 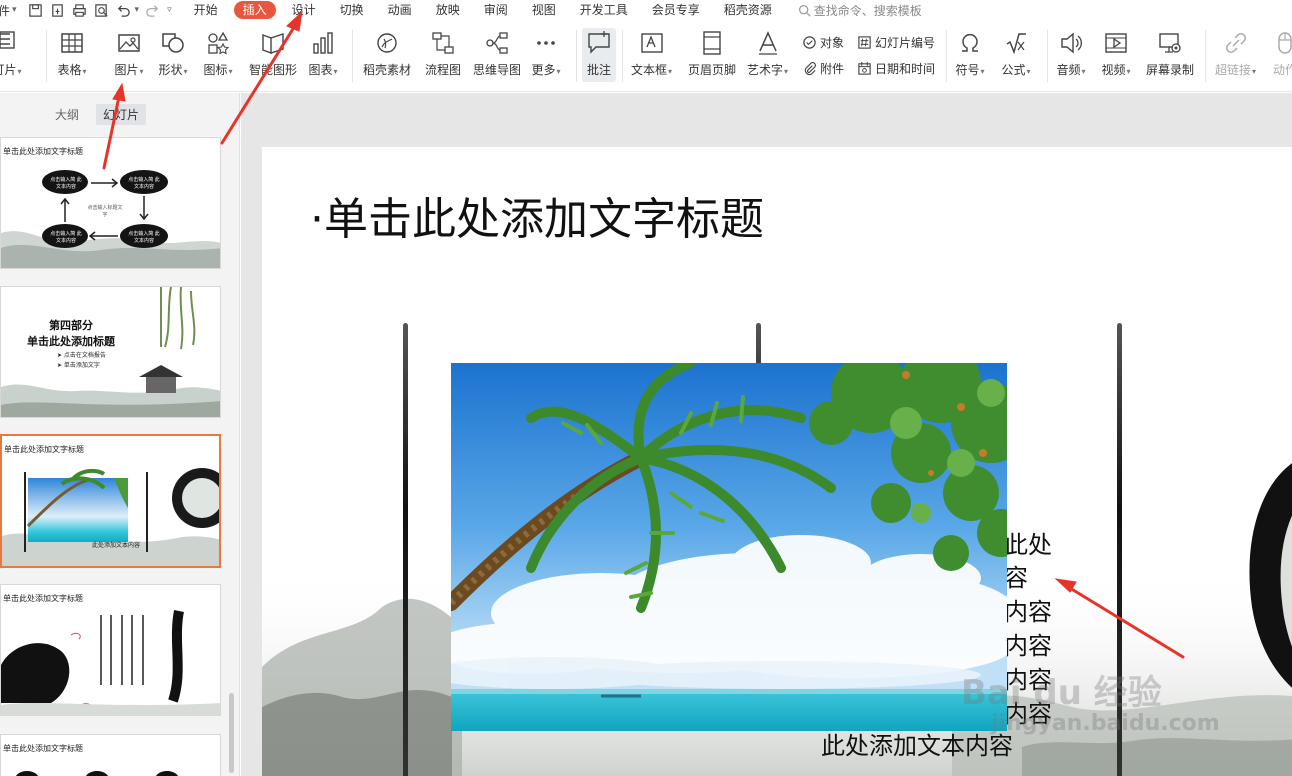 What do you see at coordinates (273, 70) in the screenshot?
I see `smart-graphic-label: 智能图形` at bounding box center [273, 70].